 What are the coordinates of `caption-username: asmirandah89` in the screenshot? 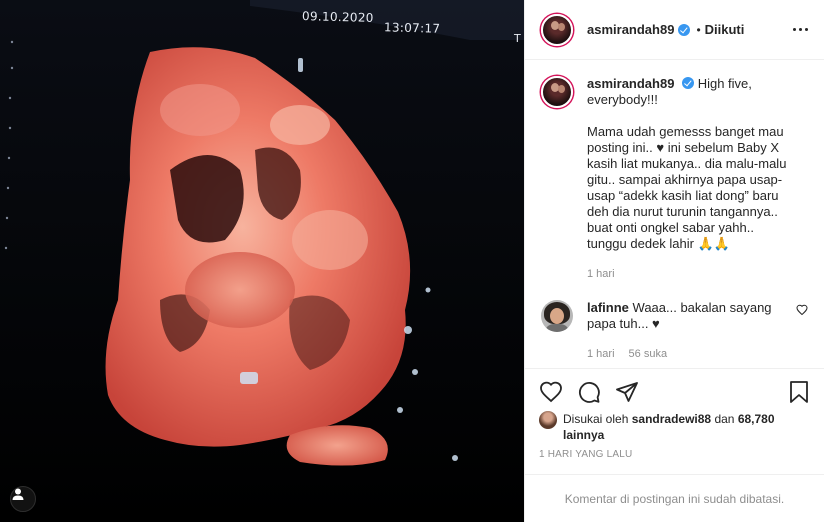 It's located at (630, 83).